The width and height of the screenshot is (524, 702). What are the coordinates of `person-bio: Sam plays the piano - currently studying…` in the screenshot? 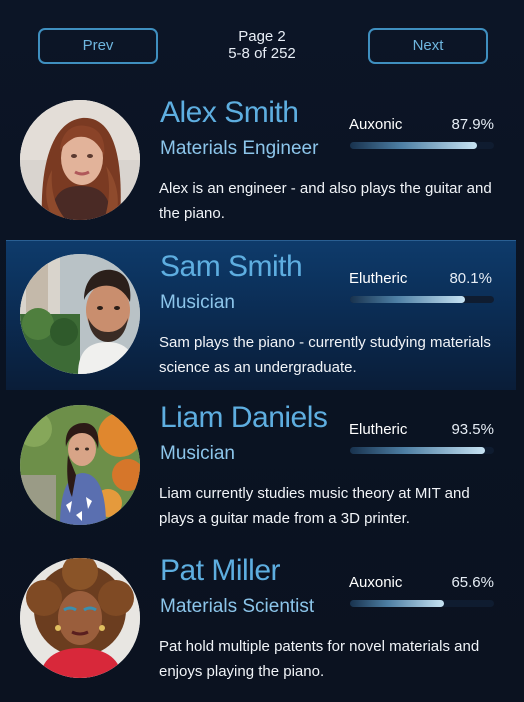 It's located at (325, 355).